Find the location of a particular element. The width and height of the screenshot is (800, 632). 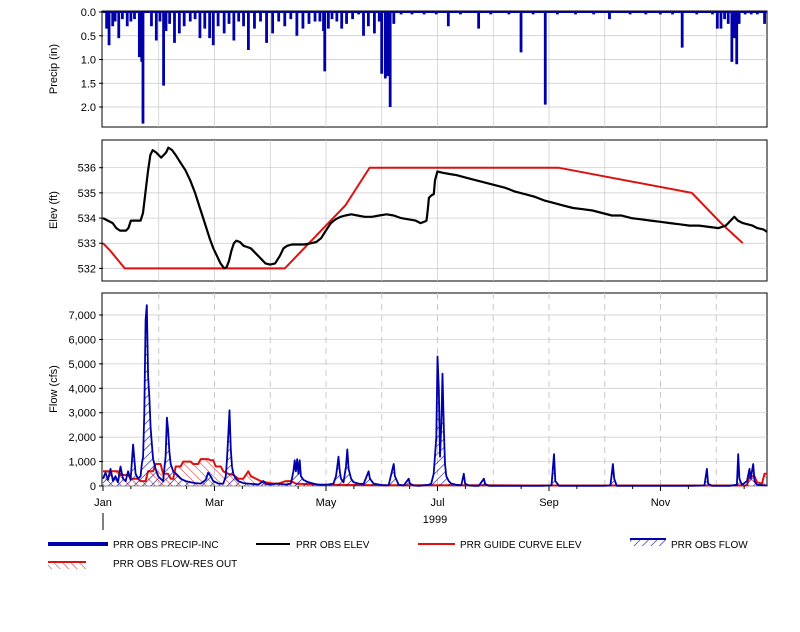

flow-tick-label: 4,000 is located at coordinates (82, 389).